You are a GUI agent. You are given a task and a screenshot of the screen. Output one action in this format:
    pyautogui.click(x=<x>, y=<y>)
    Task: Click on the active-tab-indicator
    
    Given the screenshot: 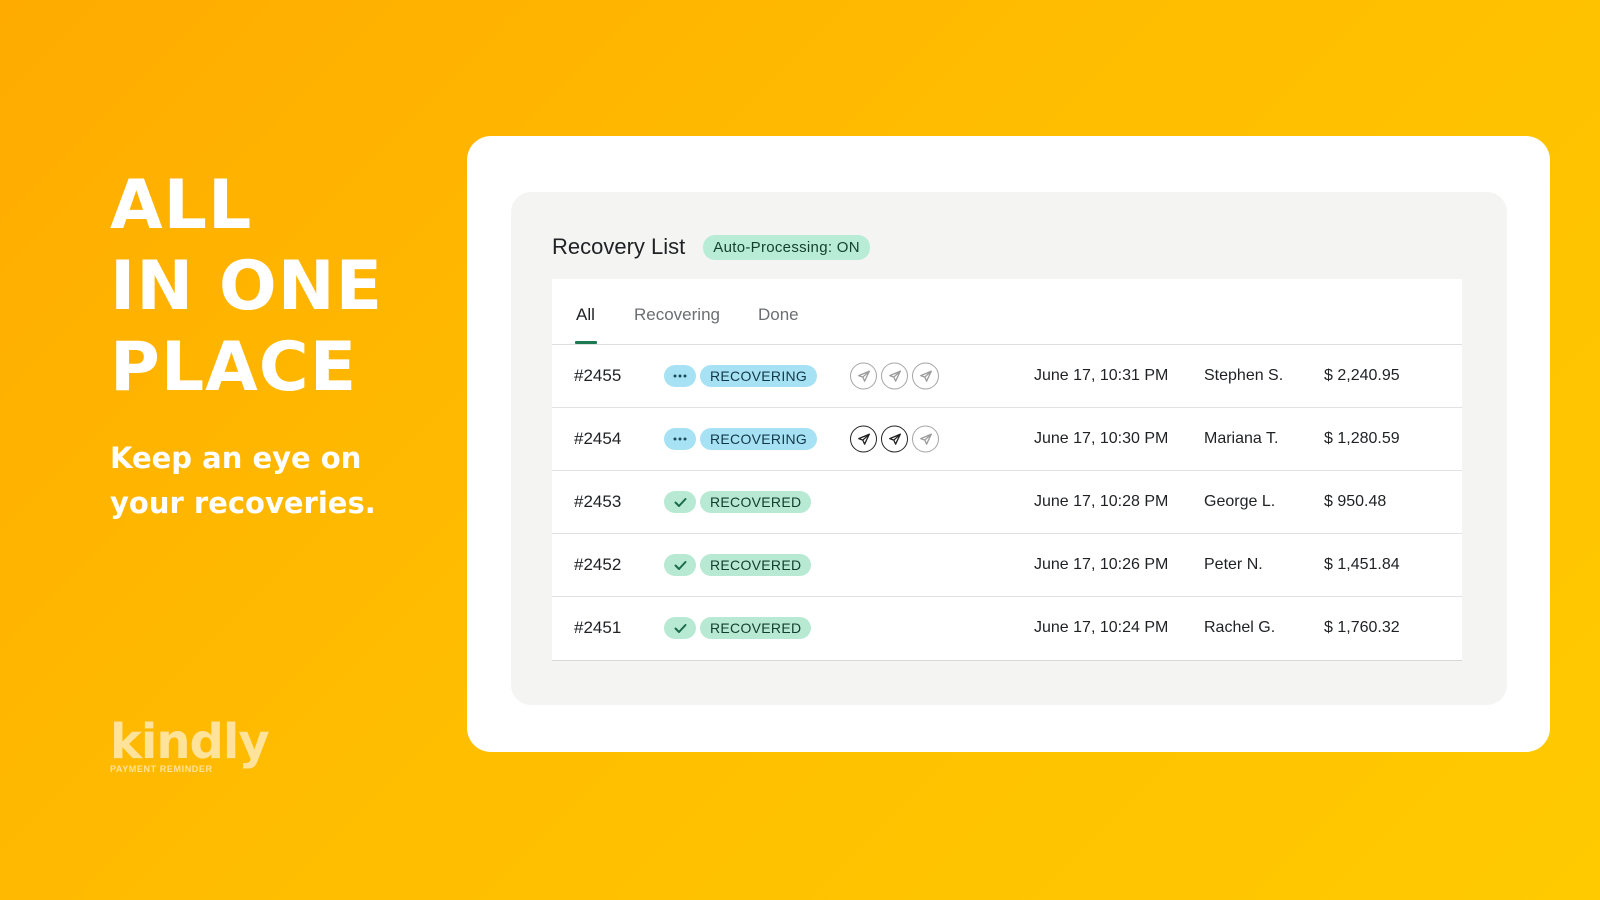 What is the action you would take?
    pyautogui.click(x=586, y=342)
    